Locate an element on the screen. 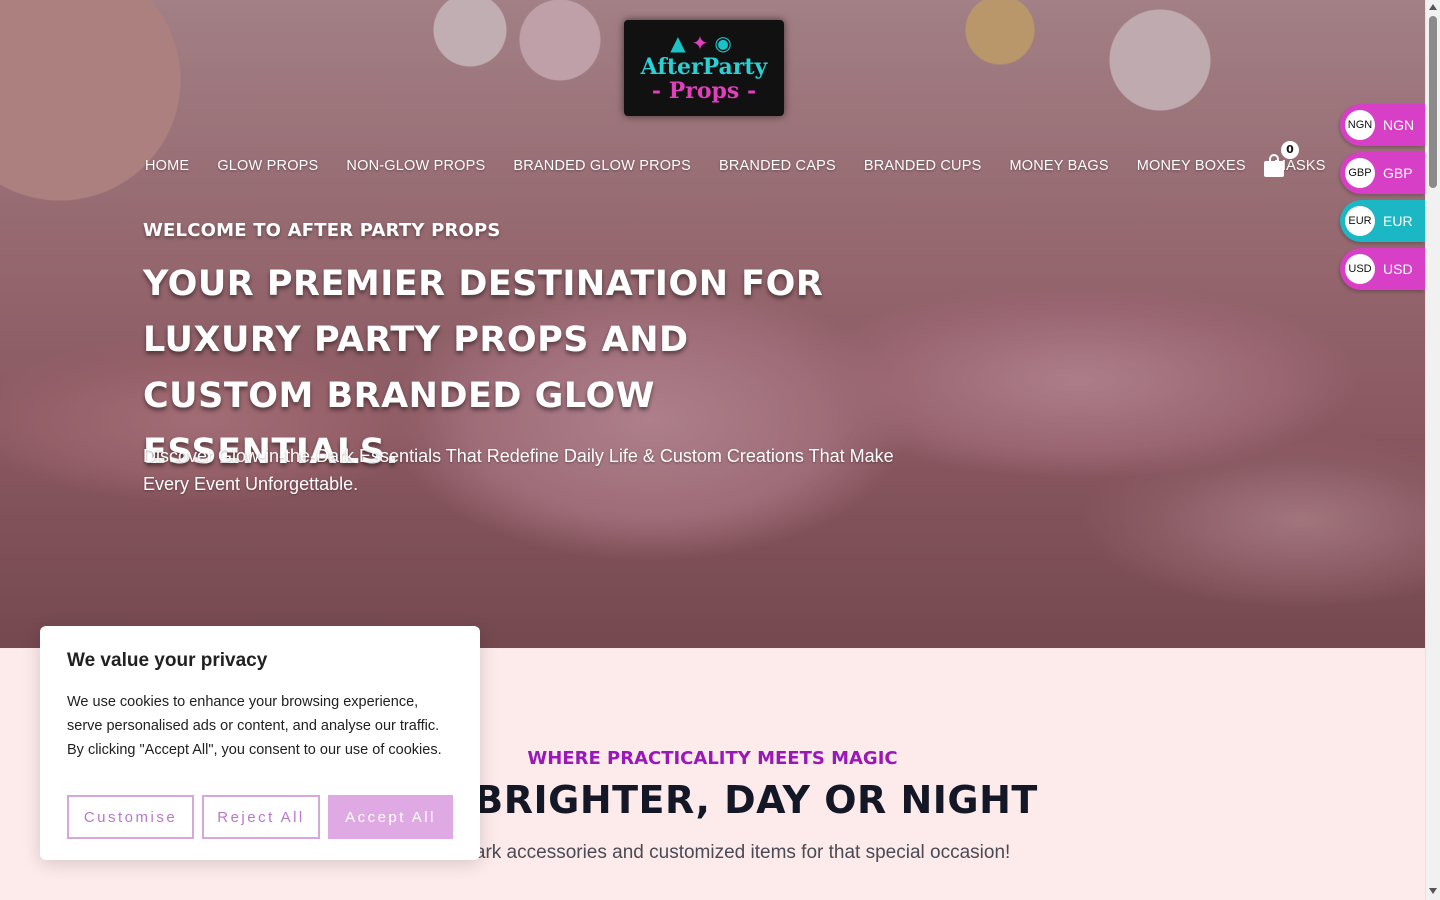 The height and width of the screenshot is (900, 1440). nav-money-bags: MONEY BAGS is located at coordinates (1058, 166).